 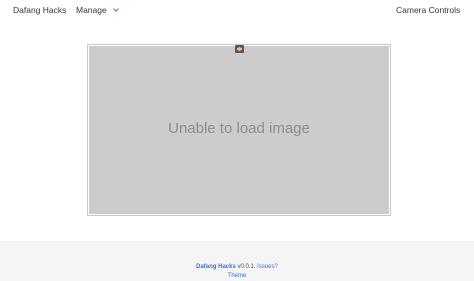 I want to click on manage-label: Manage, so click(x=91, y=10).